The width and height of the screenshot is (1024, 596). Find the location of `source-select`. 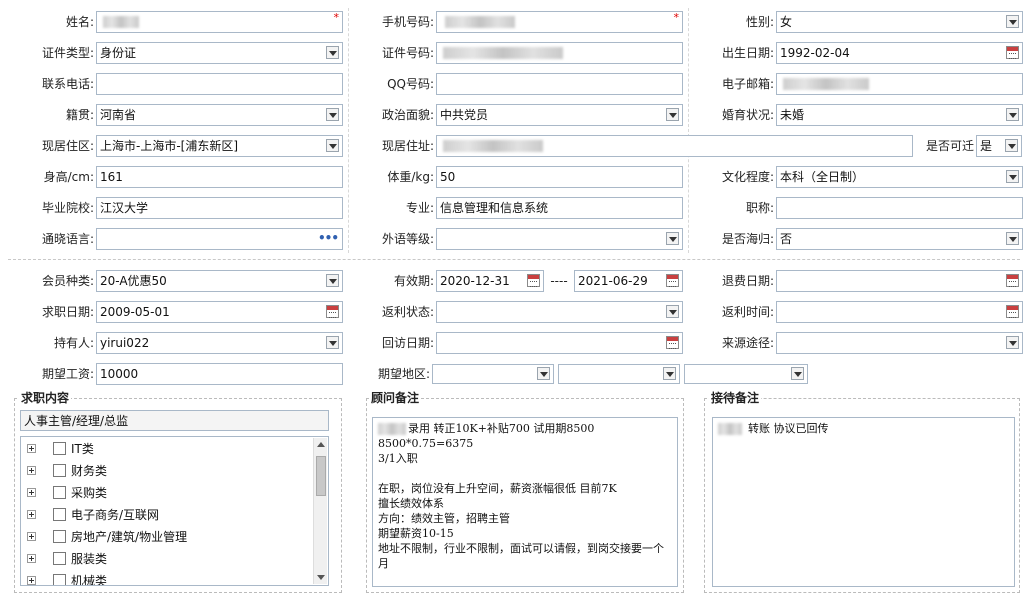

source-select is located at coordinates (899, 343).